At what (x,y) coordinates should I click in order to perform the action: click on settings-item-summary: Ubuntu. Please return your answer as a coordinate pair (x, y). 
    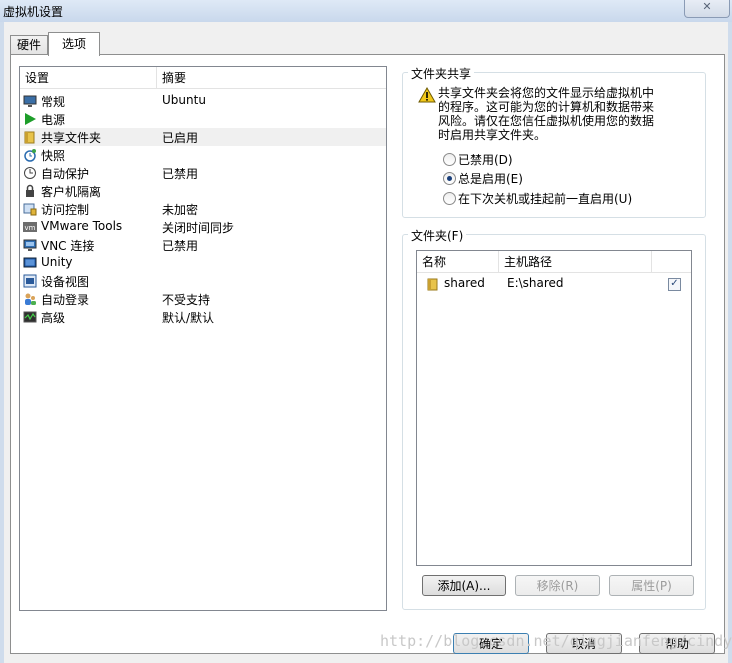
    Looking at the image, I should click on (184, 100).